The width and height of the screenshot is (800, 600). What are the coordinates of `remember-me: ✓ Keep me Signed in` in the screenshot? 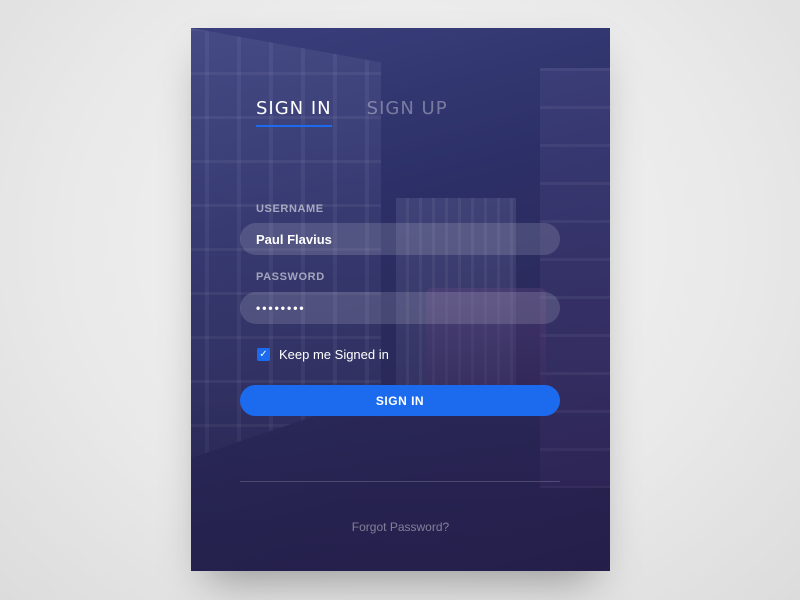 It's located at (323, 354).